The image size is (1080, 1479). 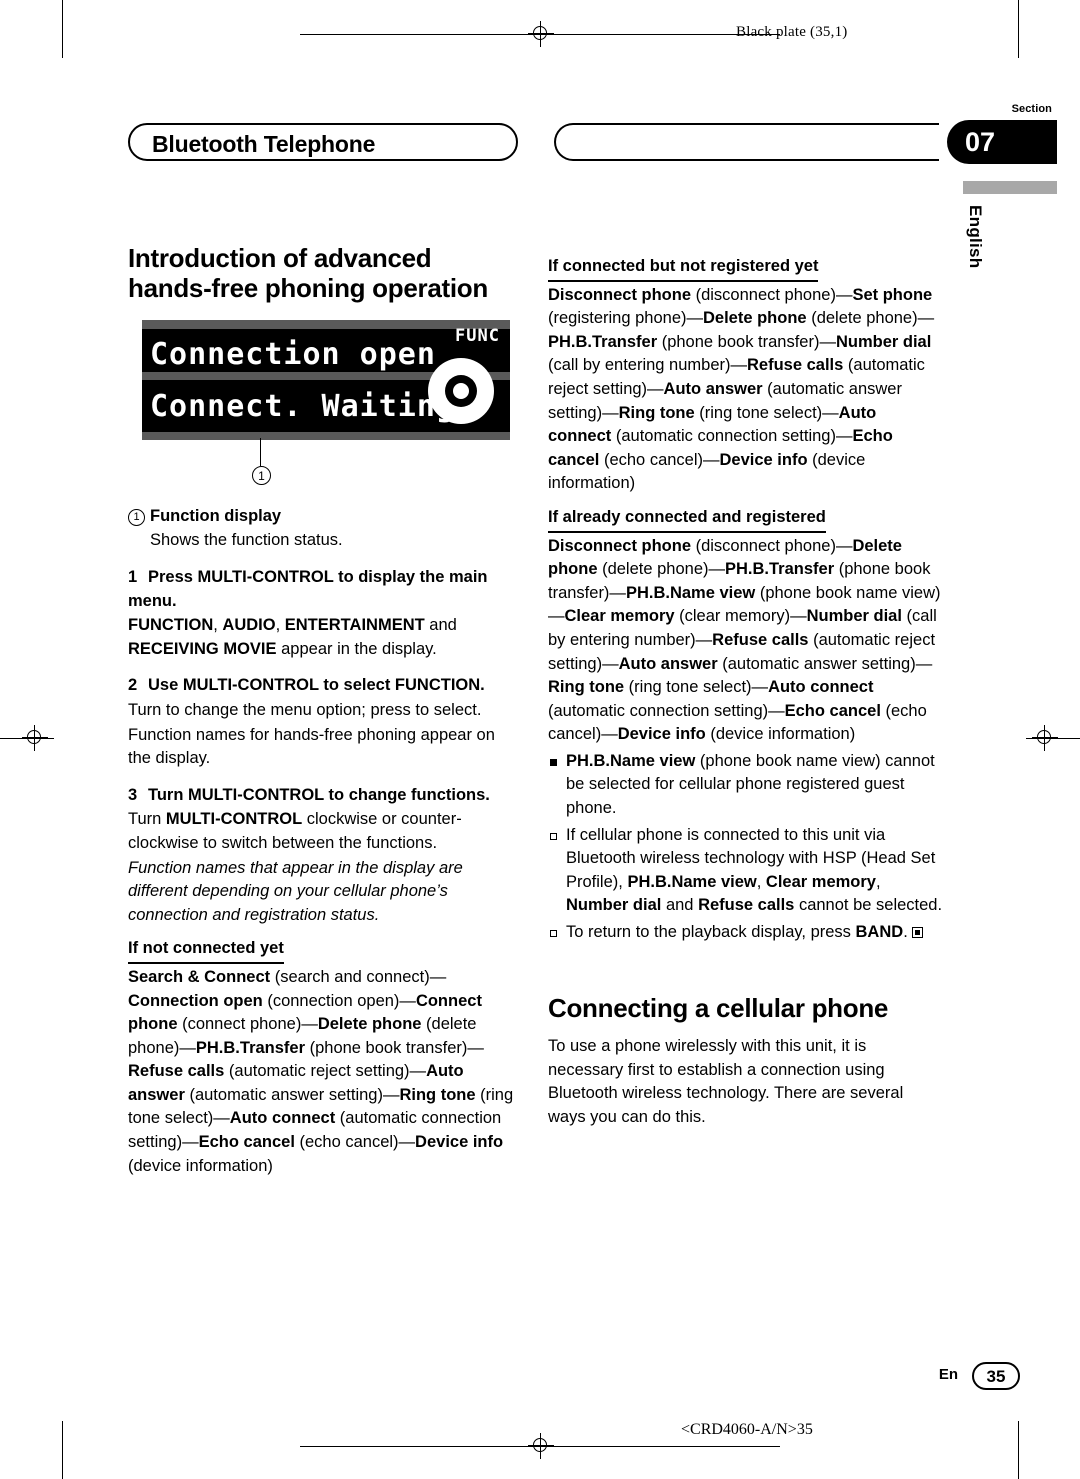 I want to click on section-2-title: Connecting a cellular phone, so click(x=718, y=1007).